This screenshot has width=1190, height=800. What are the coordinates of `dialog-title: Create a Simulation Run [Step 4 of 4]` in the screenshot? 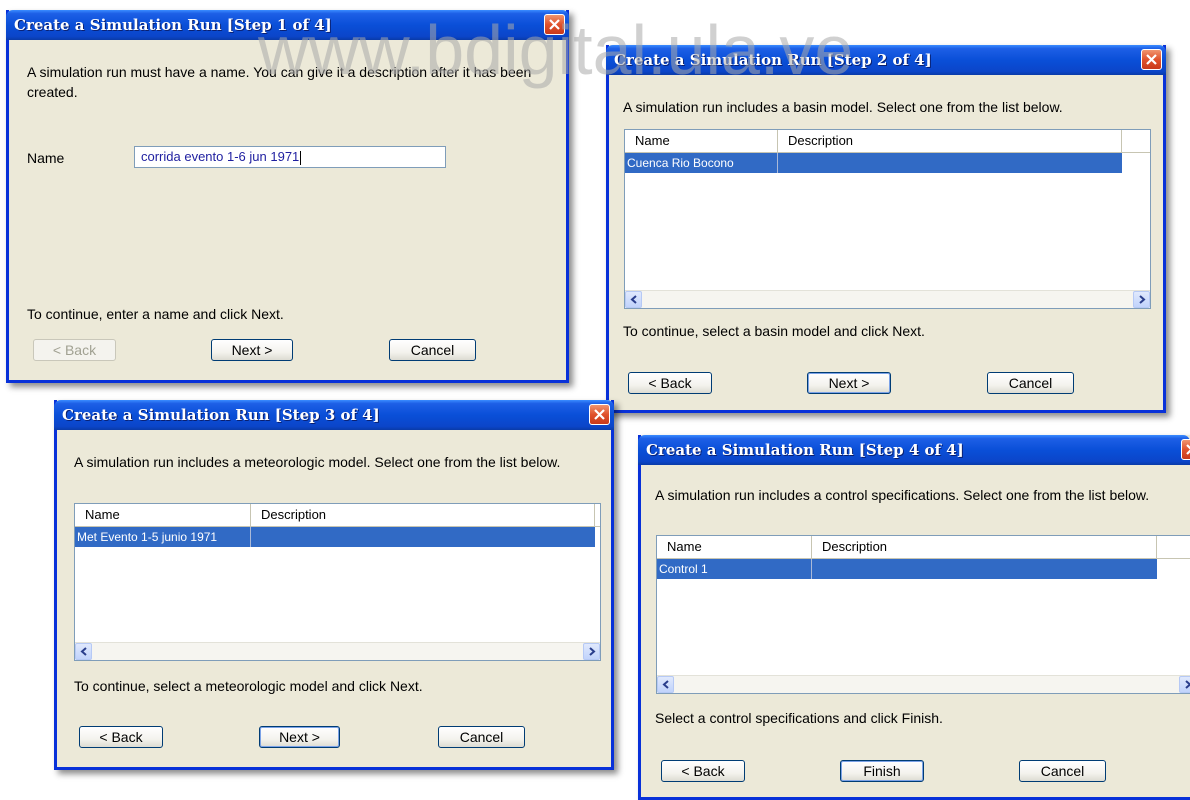 It's located at (805, 450).